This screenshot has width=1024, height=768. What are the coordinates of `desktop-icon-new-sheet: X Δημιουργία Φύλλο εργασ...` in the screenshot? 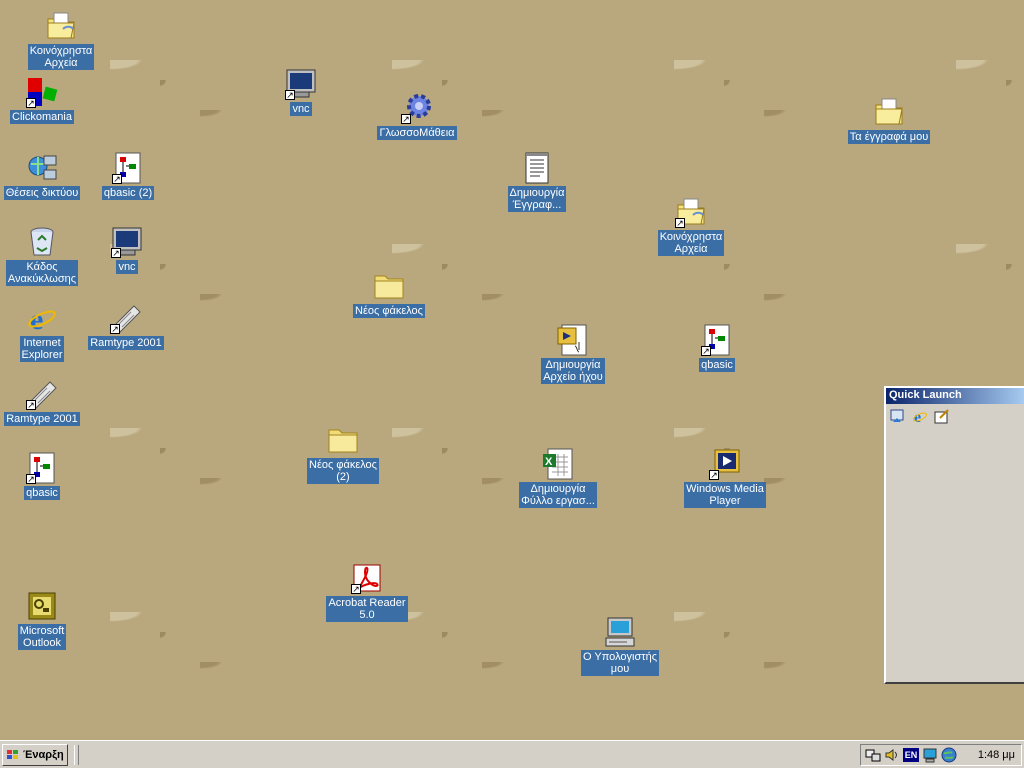 It's located at (558, 478).